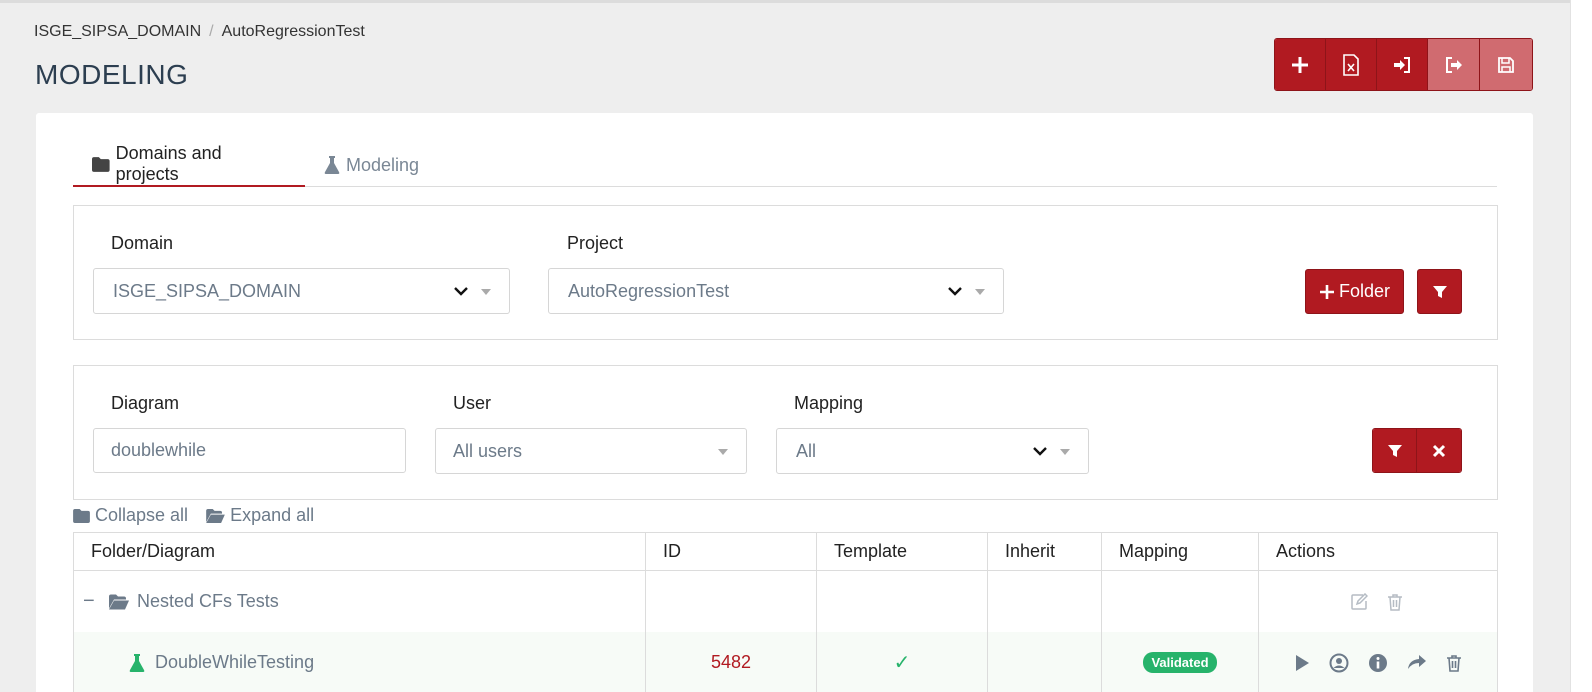 The height and width of the screenshot is (692, 1592). I want to click on project-select-value: AutoRegressionTest, so click(649, 290).